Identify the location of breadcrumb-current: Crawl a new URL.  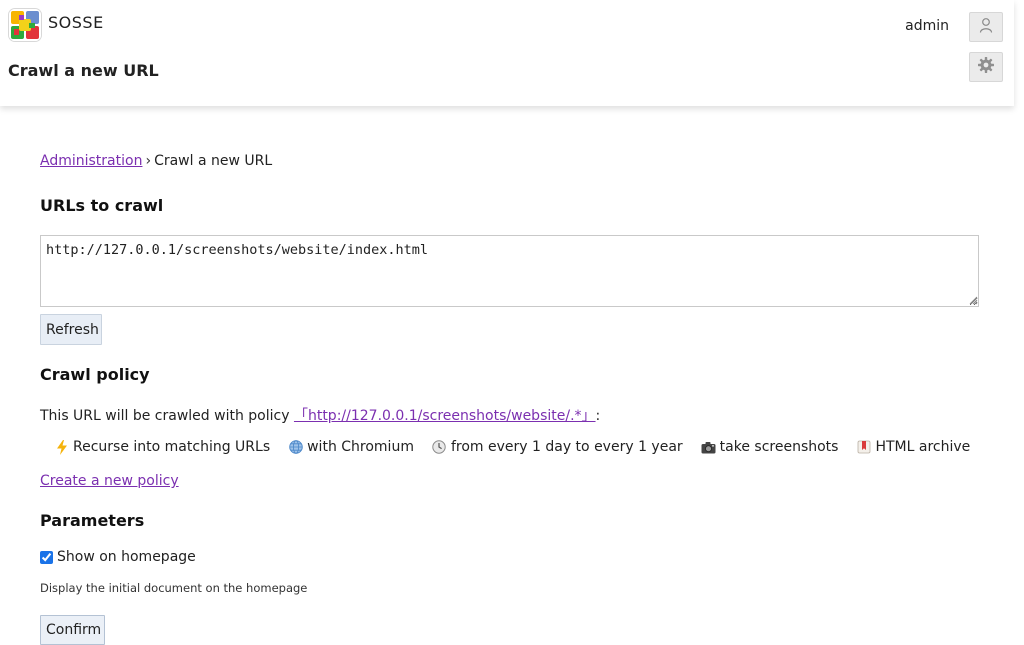
(213, 161).